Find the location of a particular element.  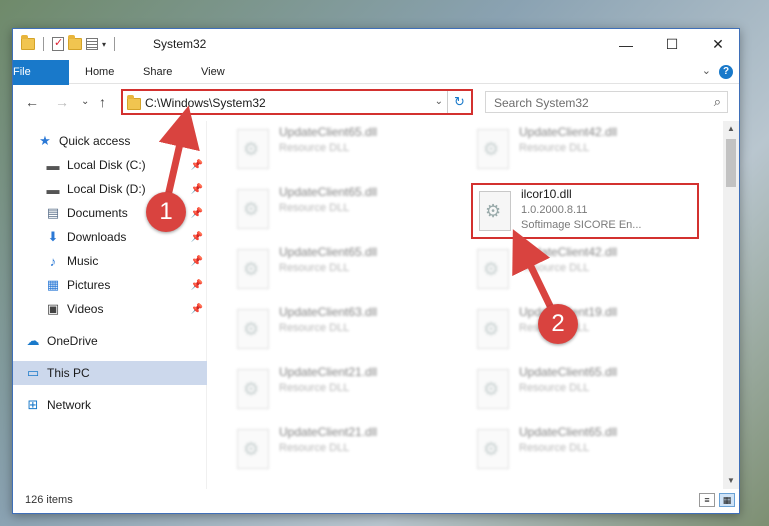

sidebar-item-label: Network is located at coordinates (69, 405).